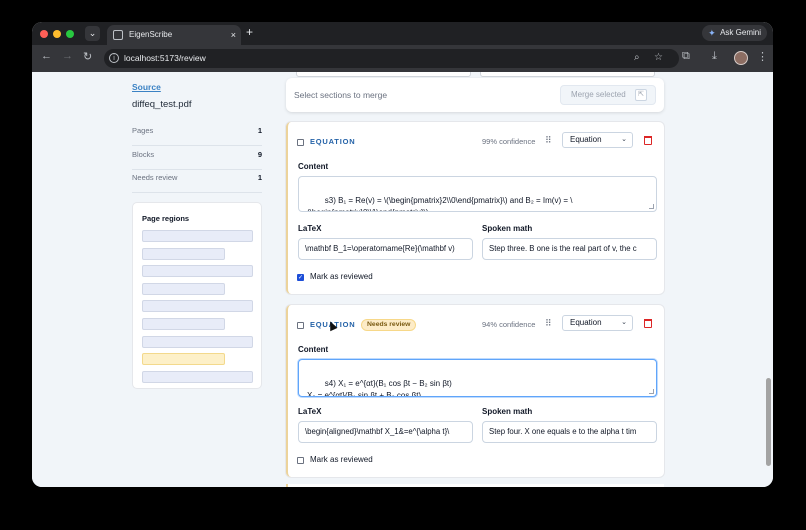 This screenshot has height=530, width=806. Describe the element at coordinates (165, 58) in the screenshot. I see `url-text: localhost:5173/review` at that location.